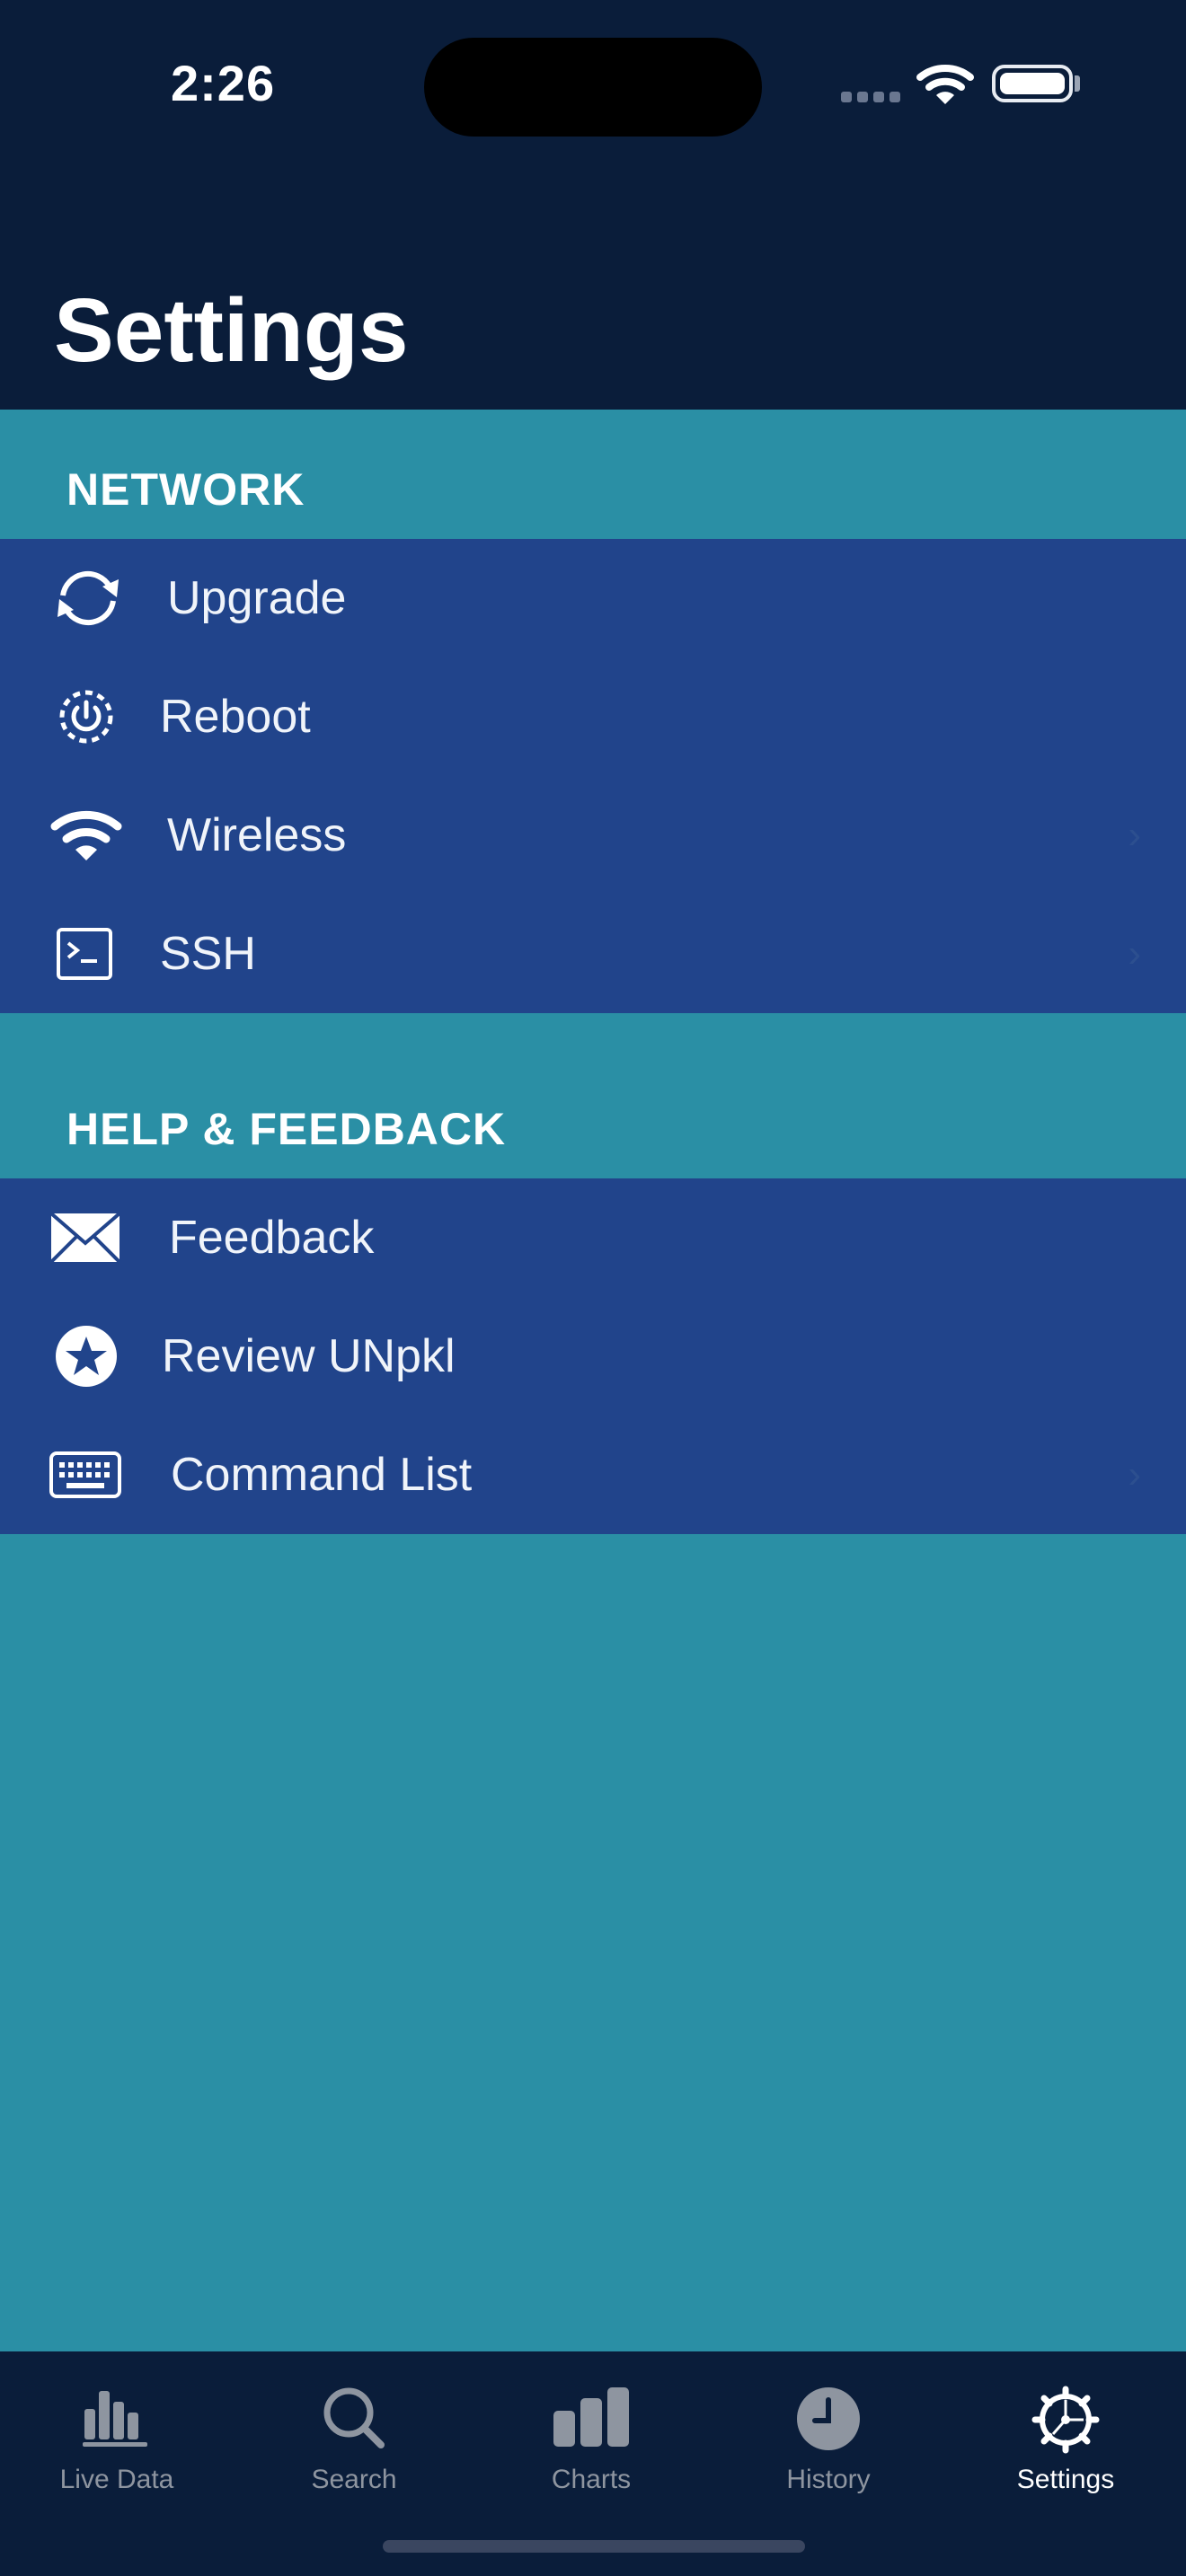 This screenshot has height=2576, width=1186. Describe the element at coordinates (286, 1129) in the screenshot. I see `section-header-help-feedback: HELP & FEEDBACK` at that location.